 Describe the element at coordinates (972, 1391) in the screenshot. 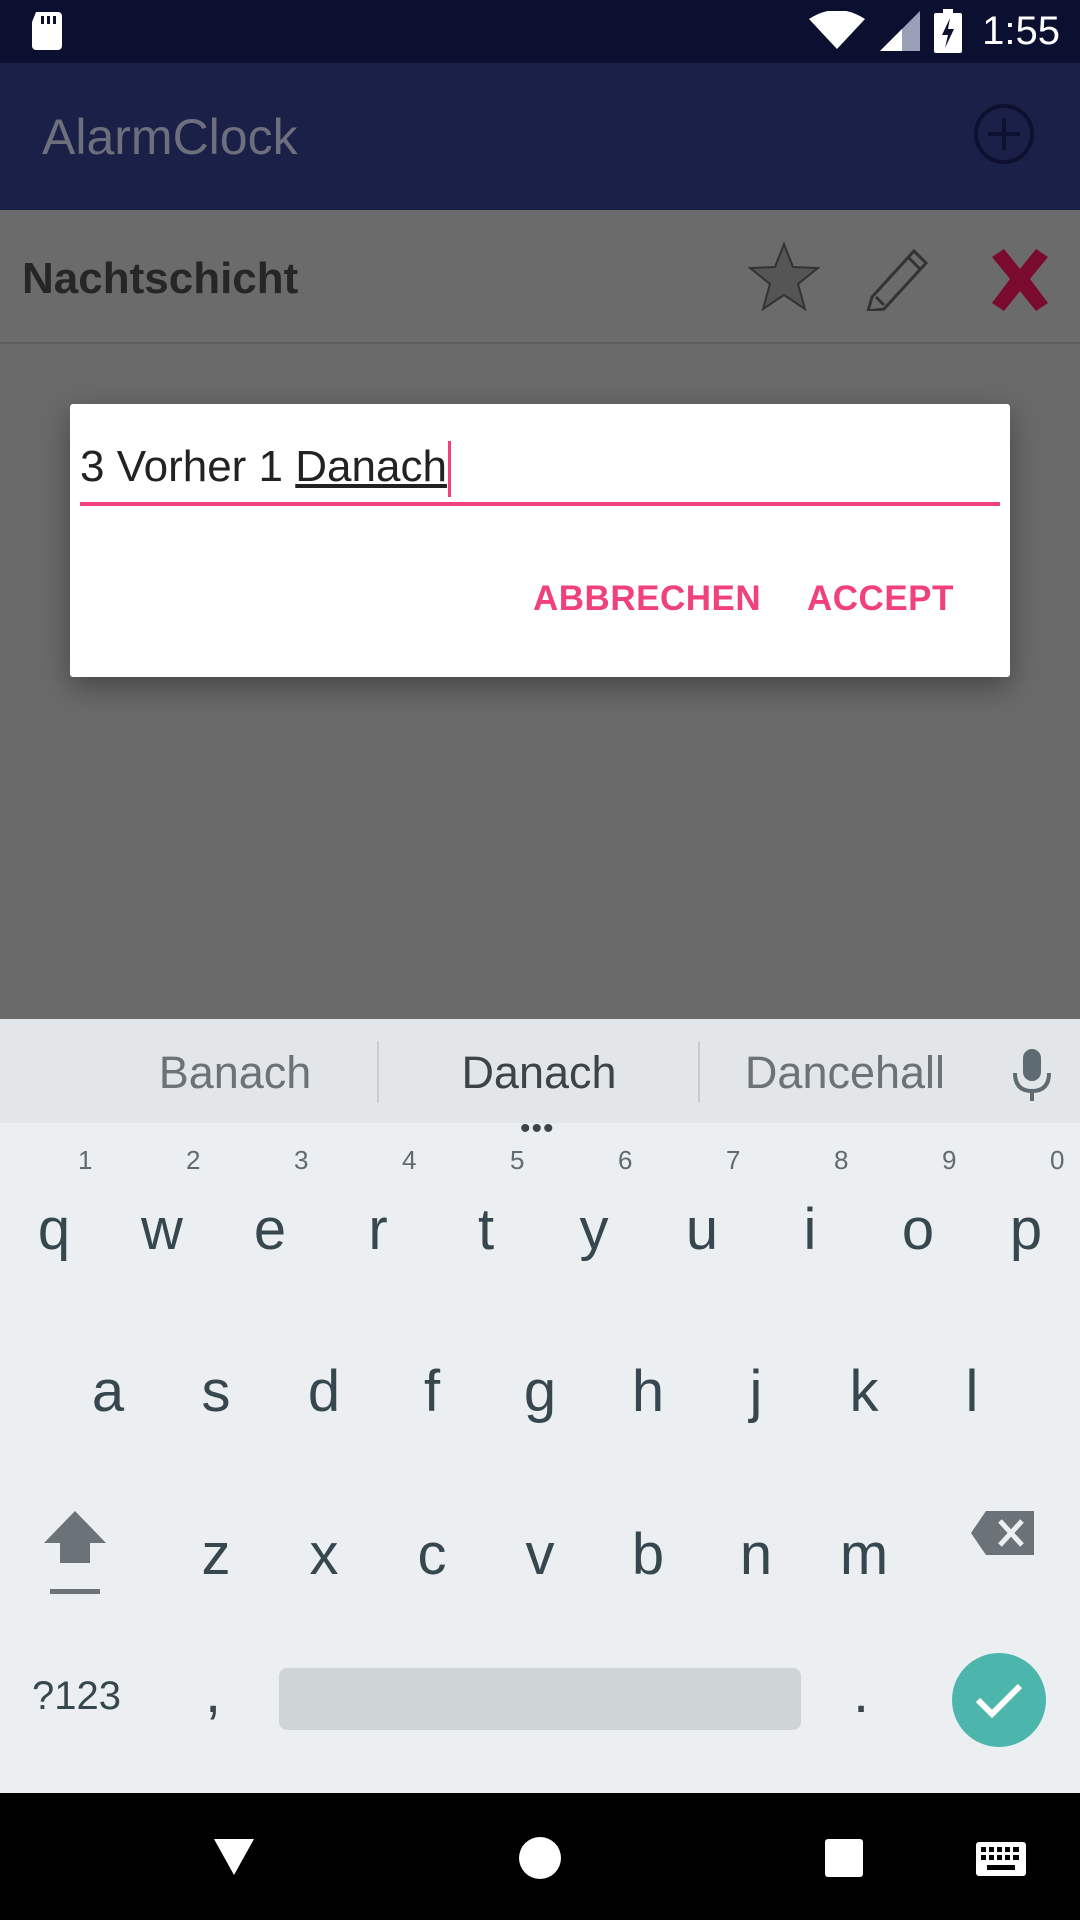

I see `key-l: l` at that location.